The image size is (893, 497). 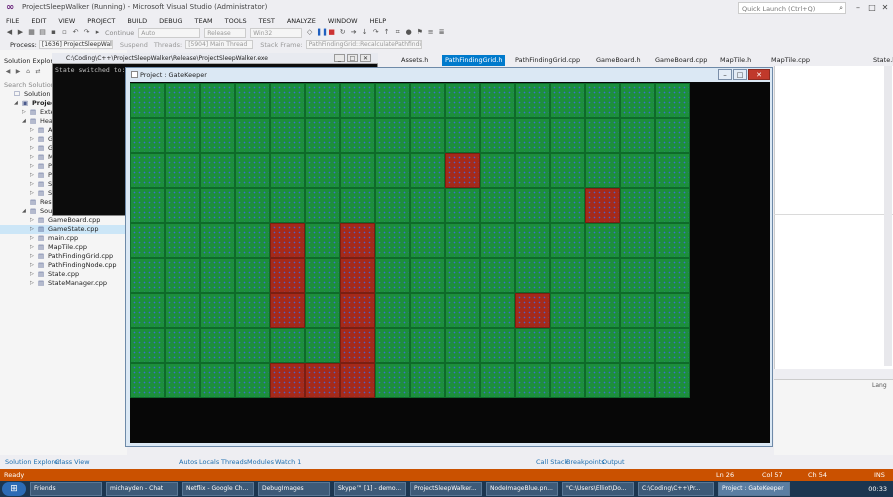 What do you see at coordinates (288, 462) in the screenshot?
I see `tool-tab: Watch 1` at bounding box center [288, 462].